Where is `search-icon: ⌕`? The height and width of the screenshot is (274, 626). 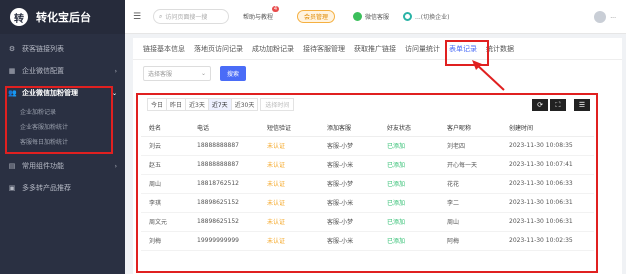 search-icon: ⌕ is located at coordinates (161, 16).